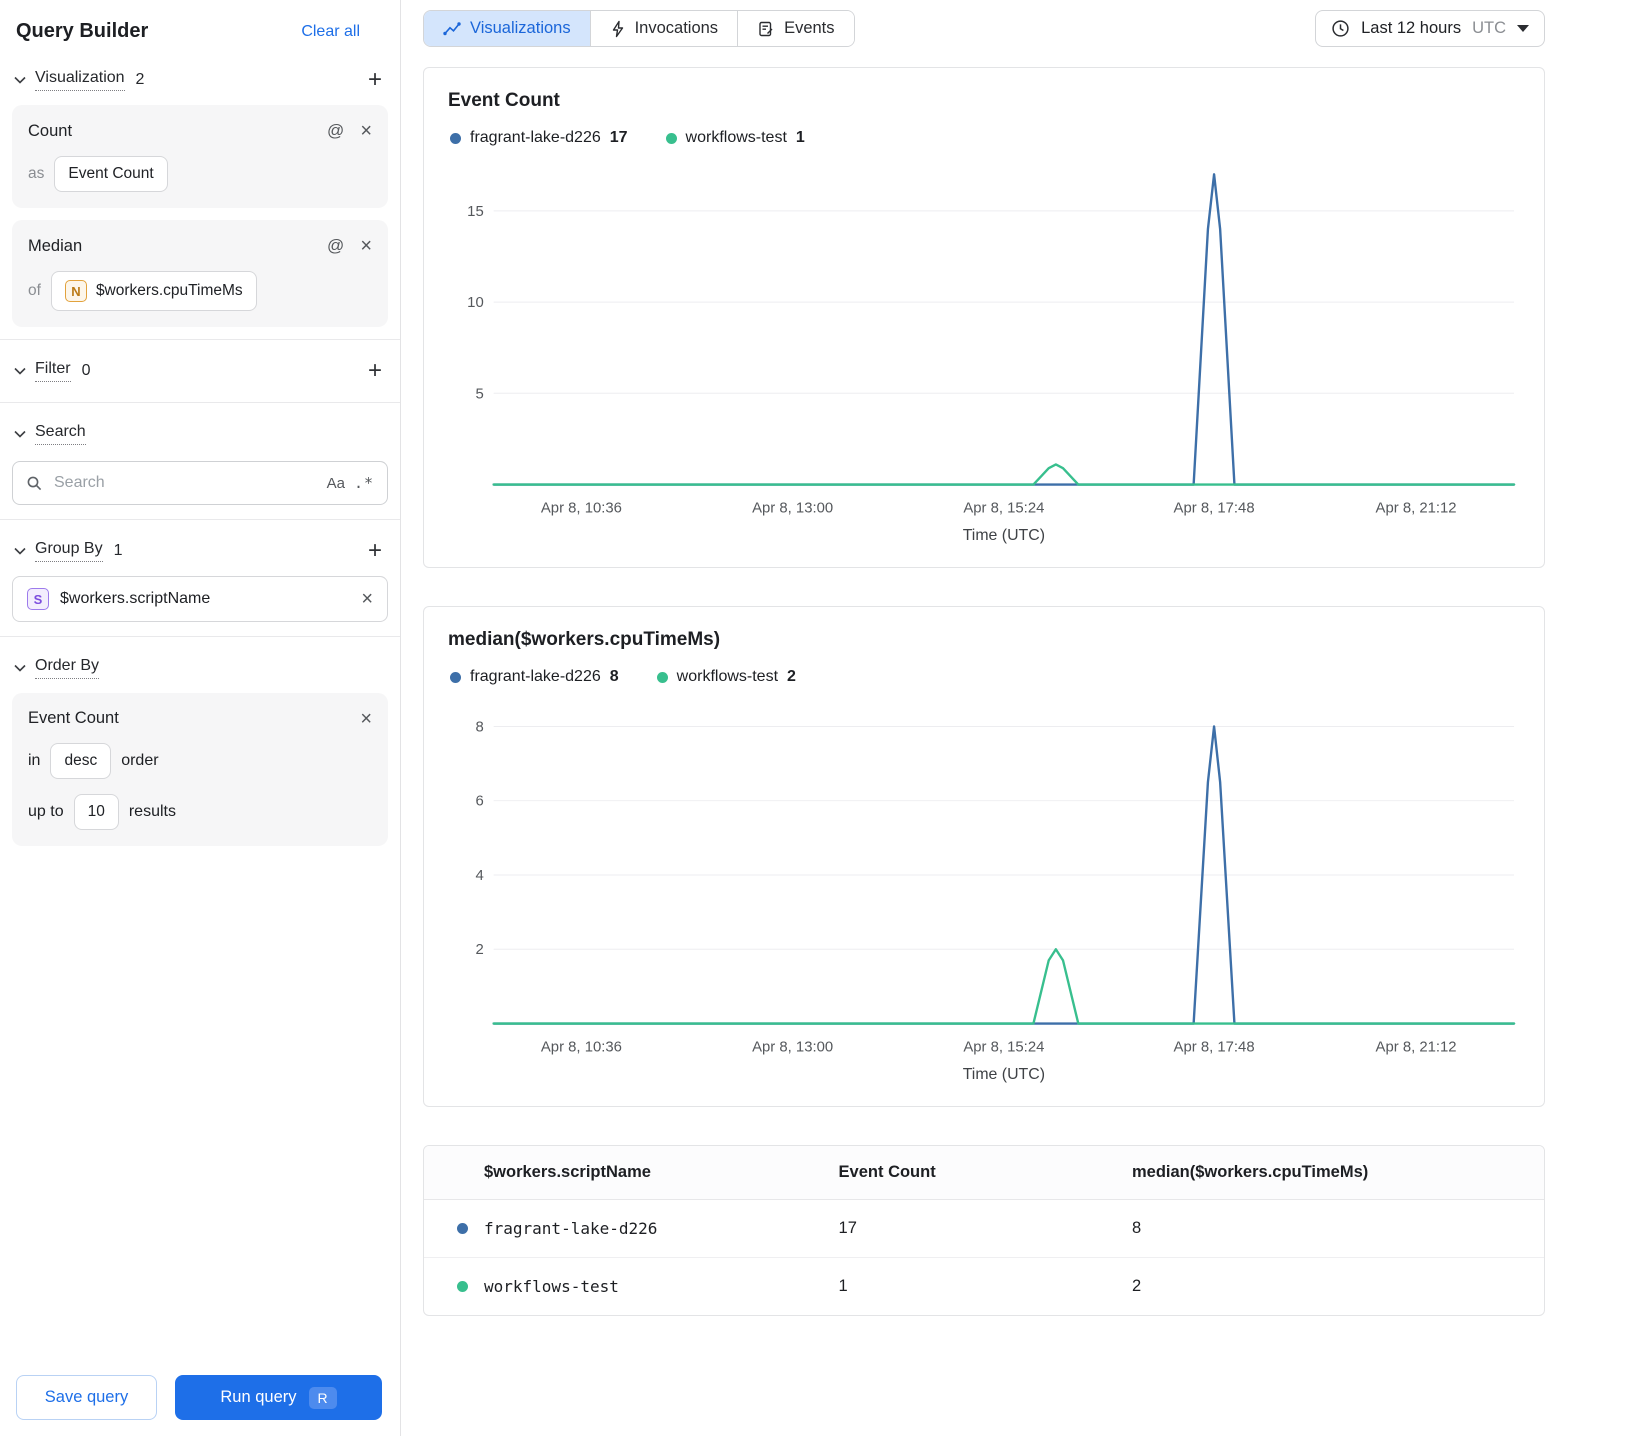 The image size is (1640, 1436). What do you see at coordinates (571, 1229) in the screenshot?
I see `script-name: fragrant-lake-d226` at bounding box center [571, 1229].